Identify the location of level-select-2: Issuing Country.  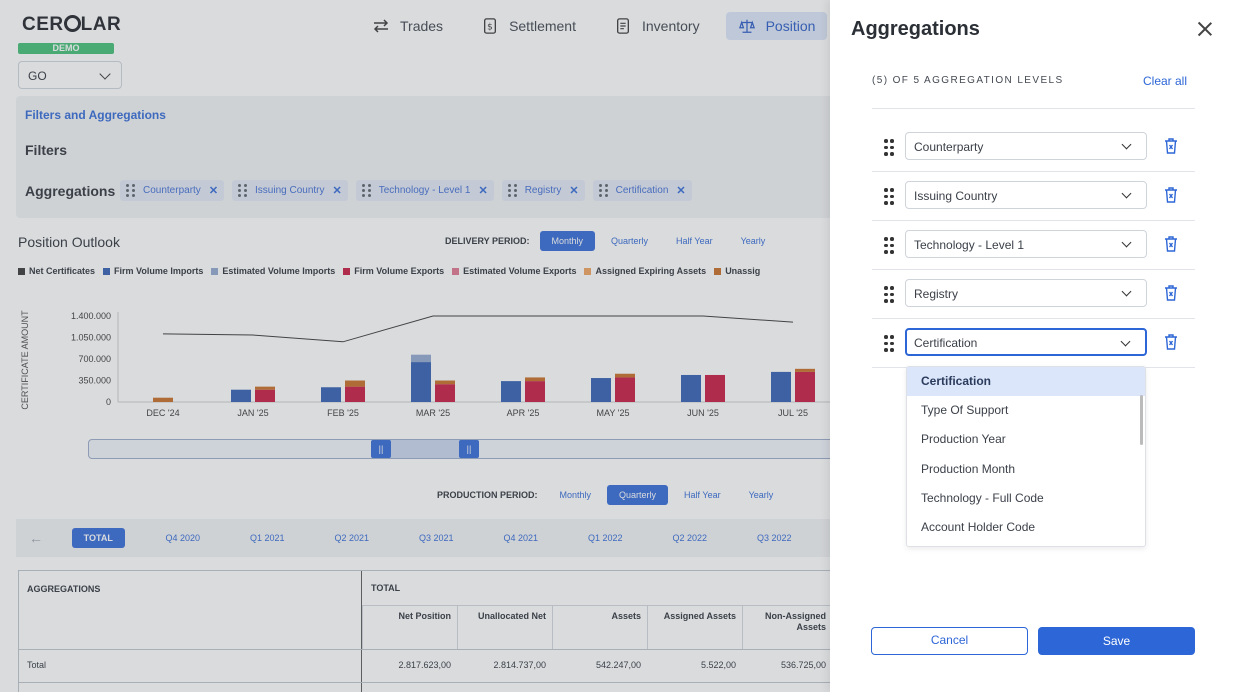
(1026, 195).